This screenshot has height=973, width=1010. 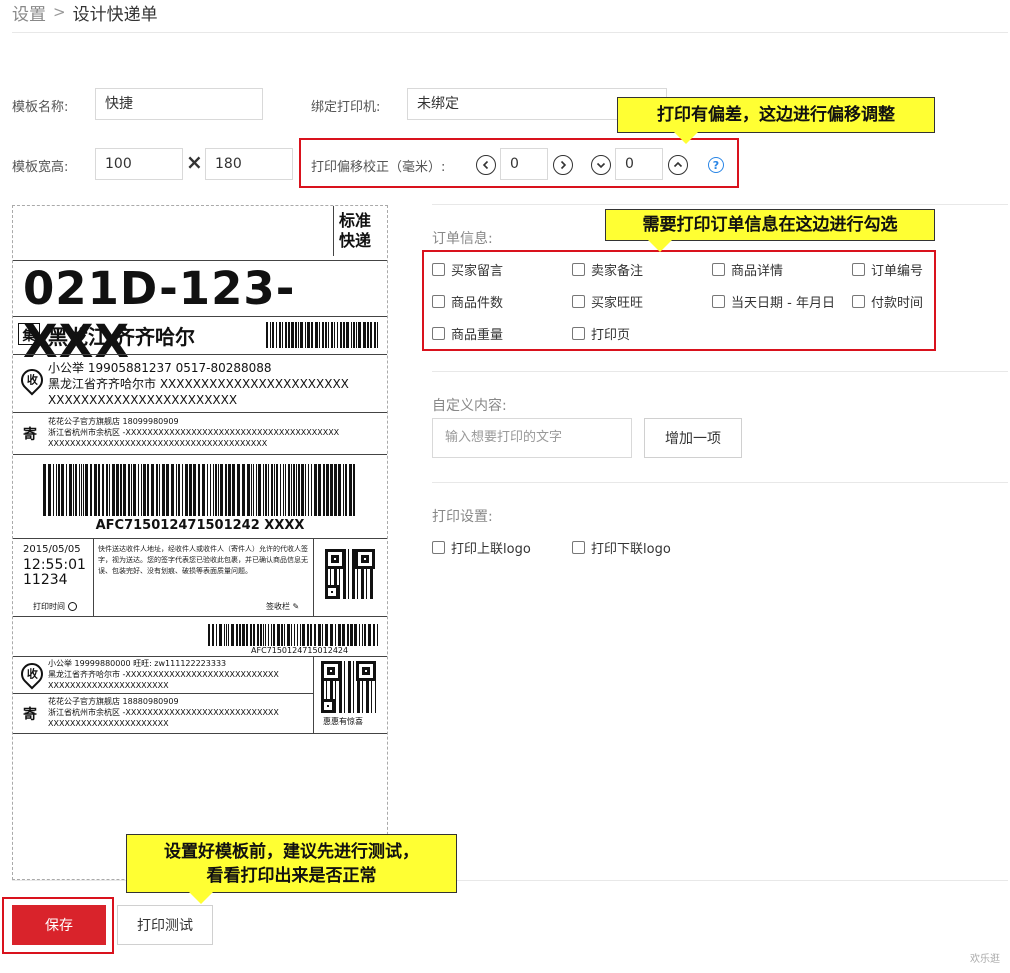 What do you see at coordinates (291, 851) in the screenshot?
I see `test-callout-line1: 设置好模板前，建议先进行测试，` at bounding box center [291, 851].